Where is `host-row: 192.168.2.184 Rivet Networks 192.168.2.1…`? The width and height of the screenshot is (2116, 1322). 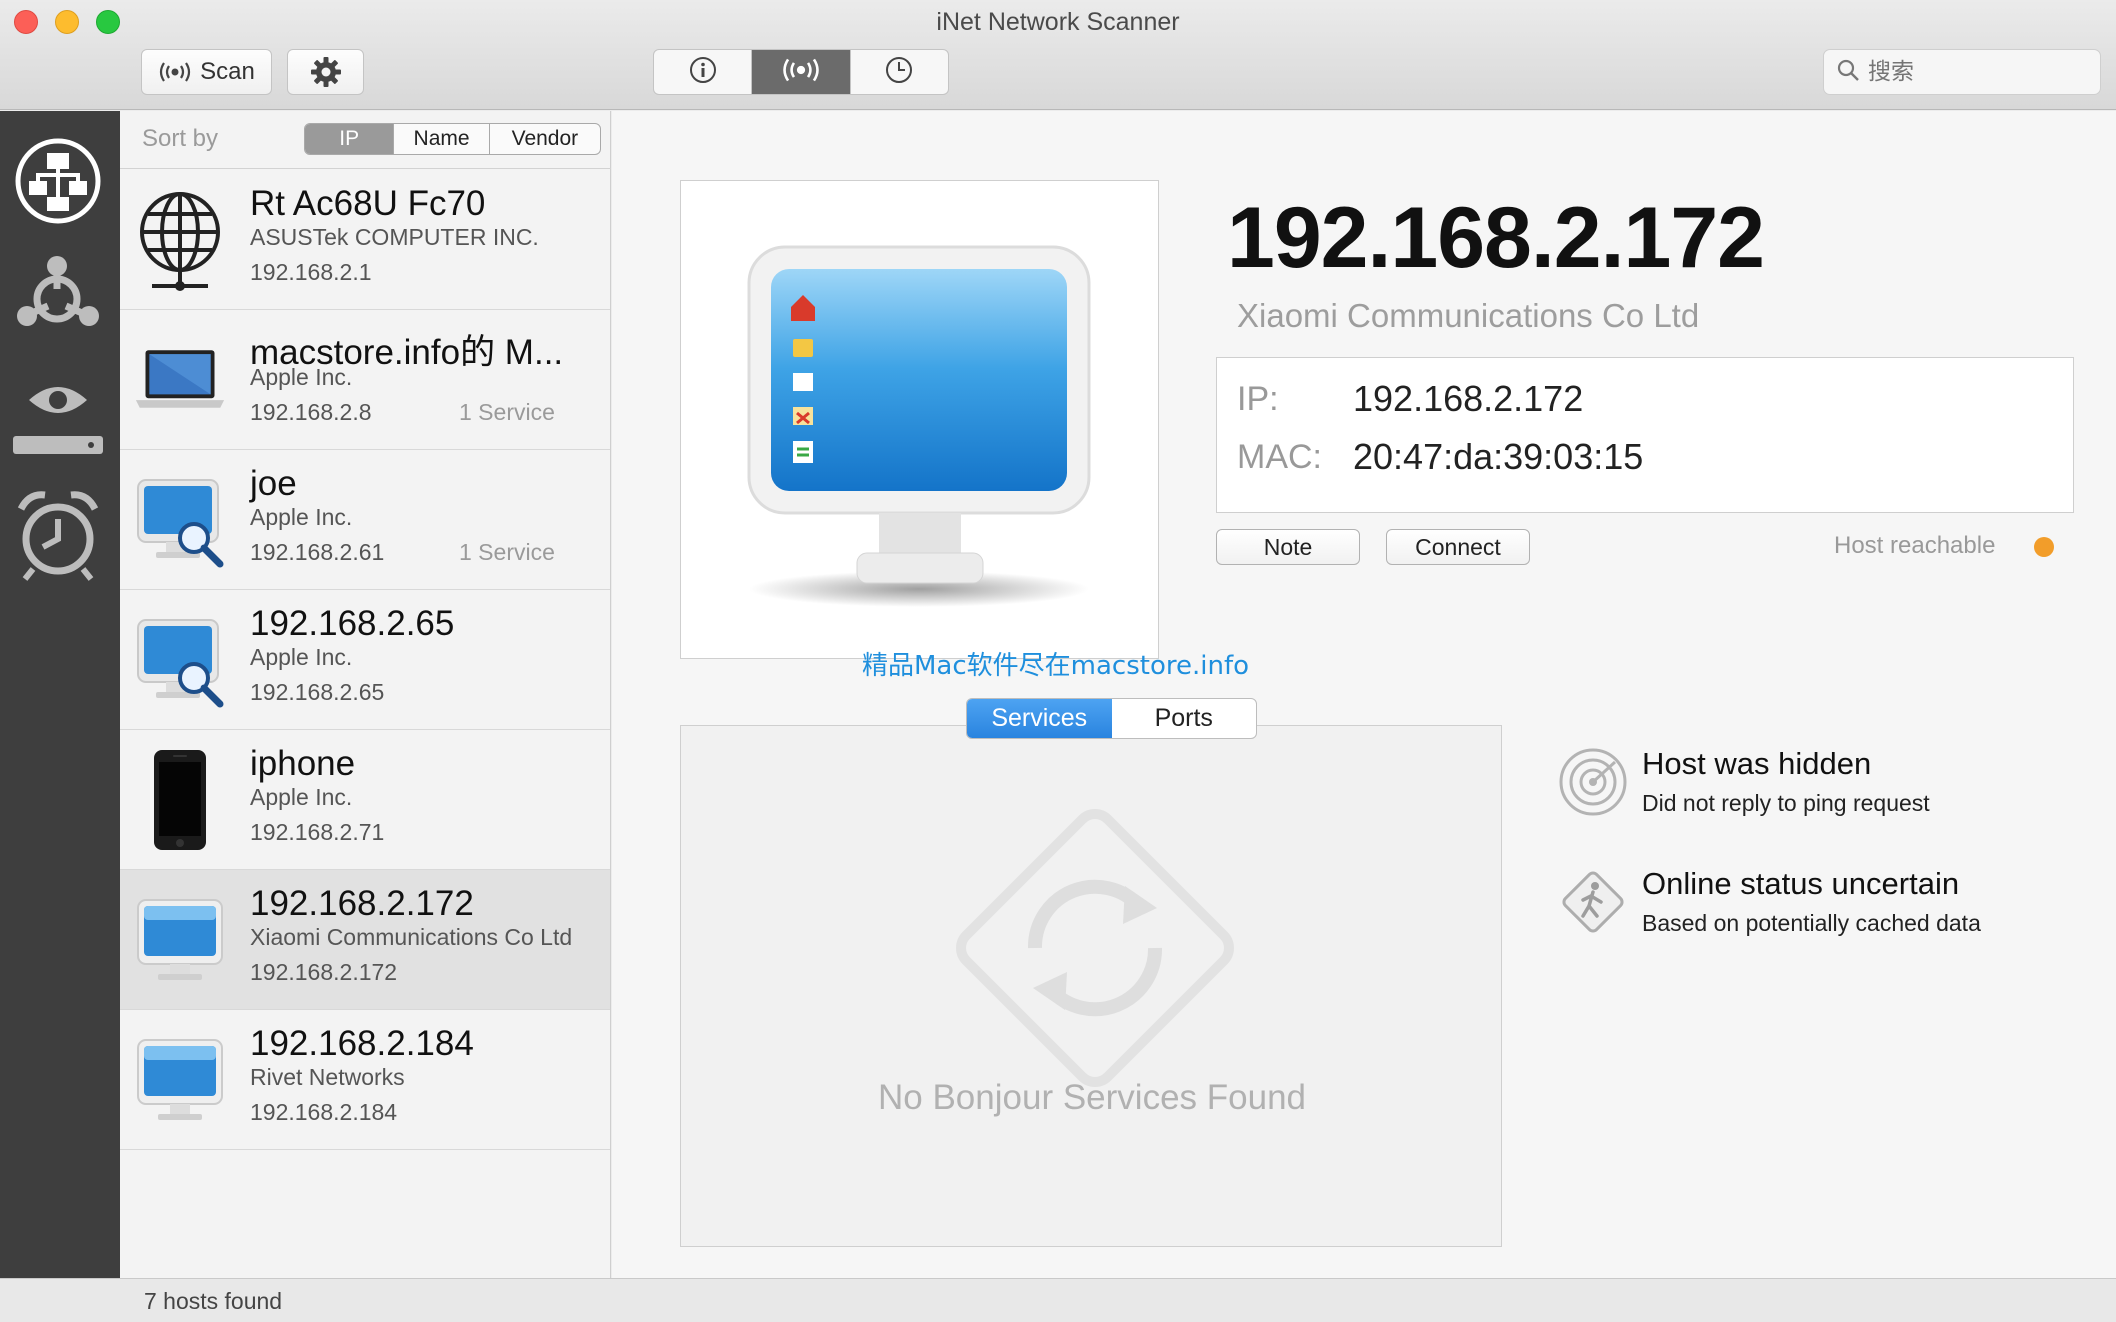 host-row: 192.168.2.184 Rivet Networks 192.168.2.1… is located at coordinates (365, 1080).